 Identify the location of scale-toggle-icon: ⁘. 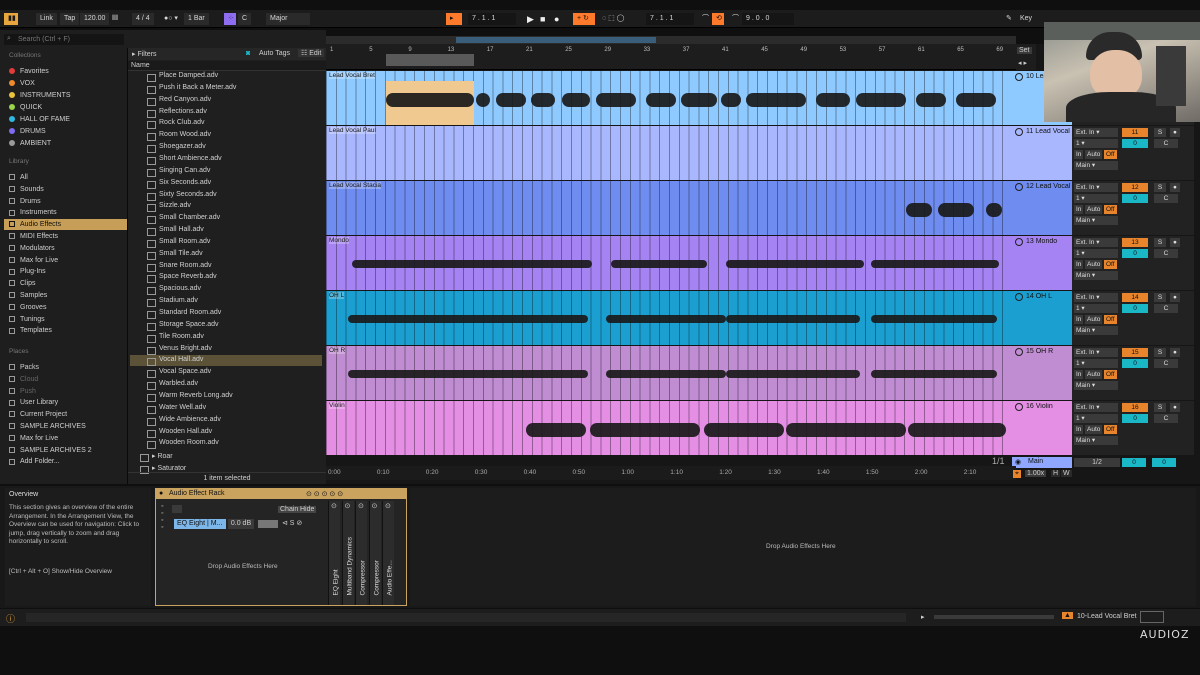
(230, 19).